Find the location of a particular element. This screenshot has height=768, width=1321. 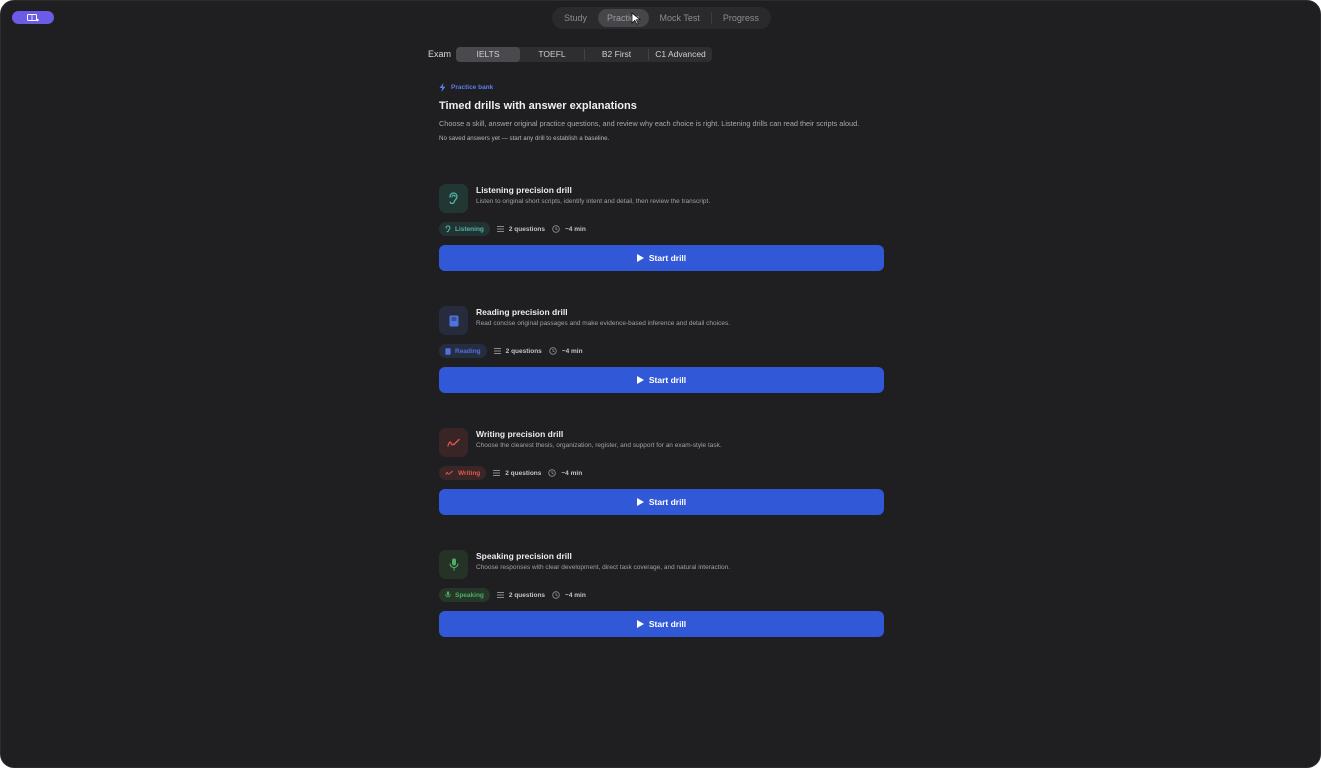

book-open-icon is located at coordinates (33, 17).